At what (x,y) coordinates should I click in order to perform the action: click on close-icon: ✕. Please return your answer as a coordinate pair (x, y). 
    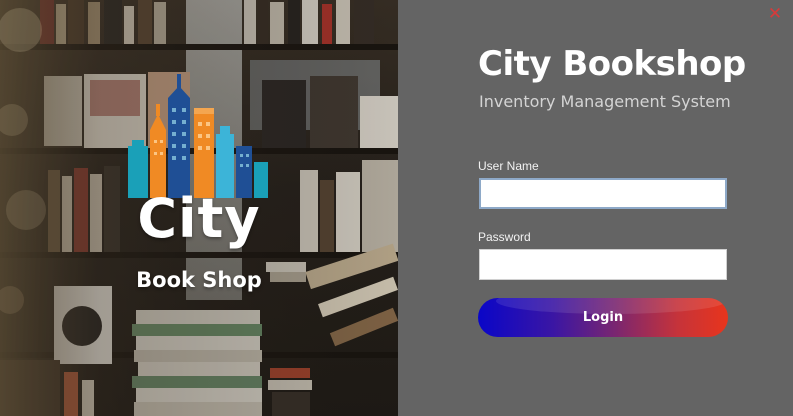
    Looking at the image, I should click on (775, 14).